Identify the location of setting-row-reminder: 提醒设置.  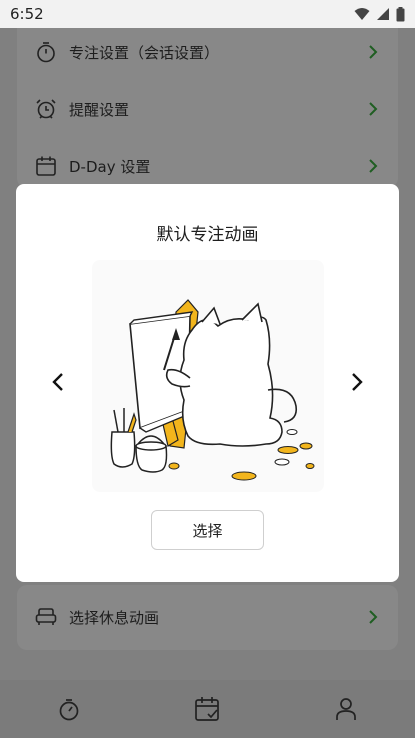
(207, 109).